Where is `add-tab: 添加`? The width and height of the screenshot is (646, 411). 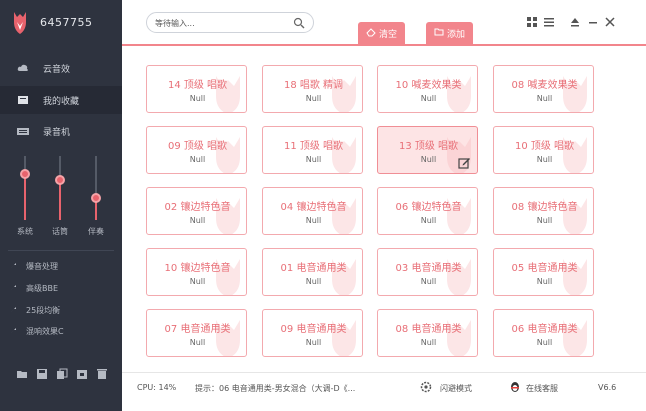
add-tab: 添加 is located at coordinates (449, 33).